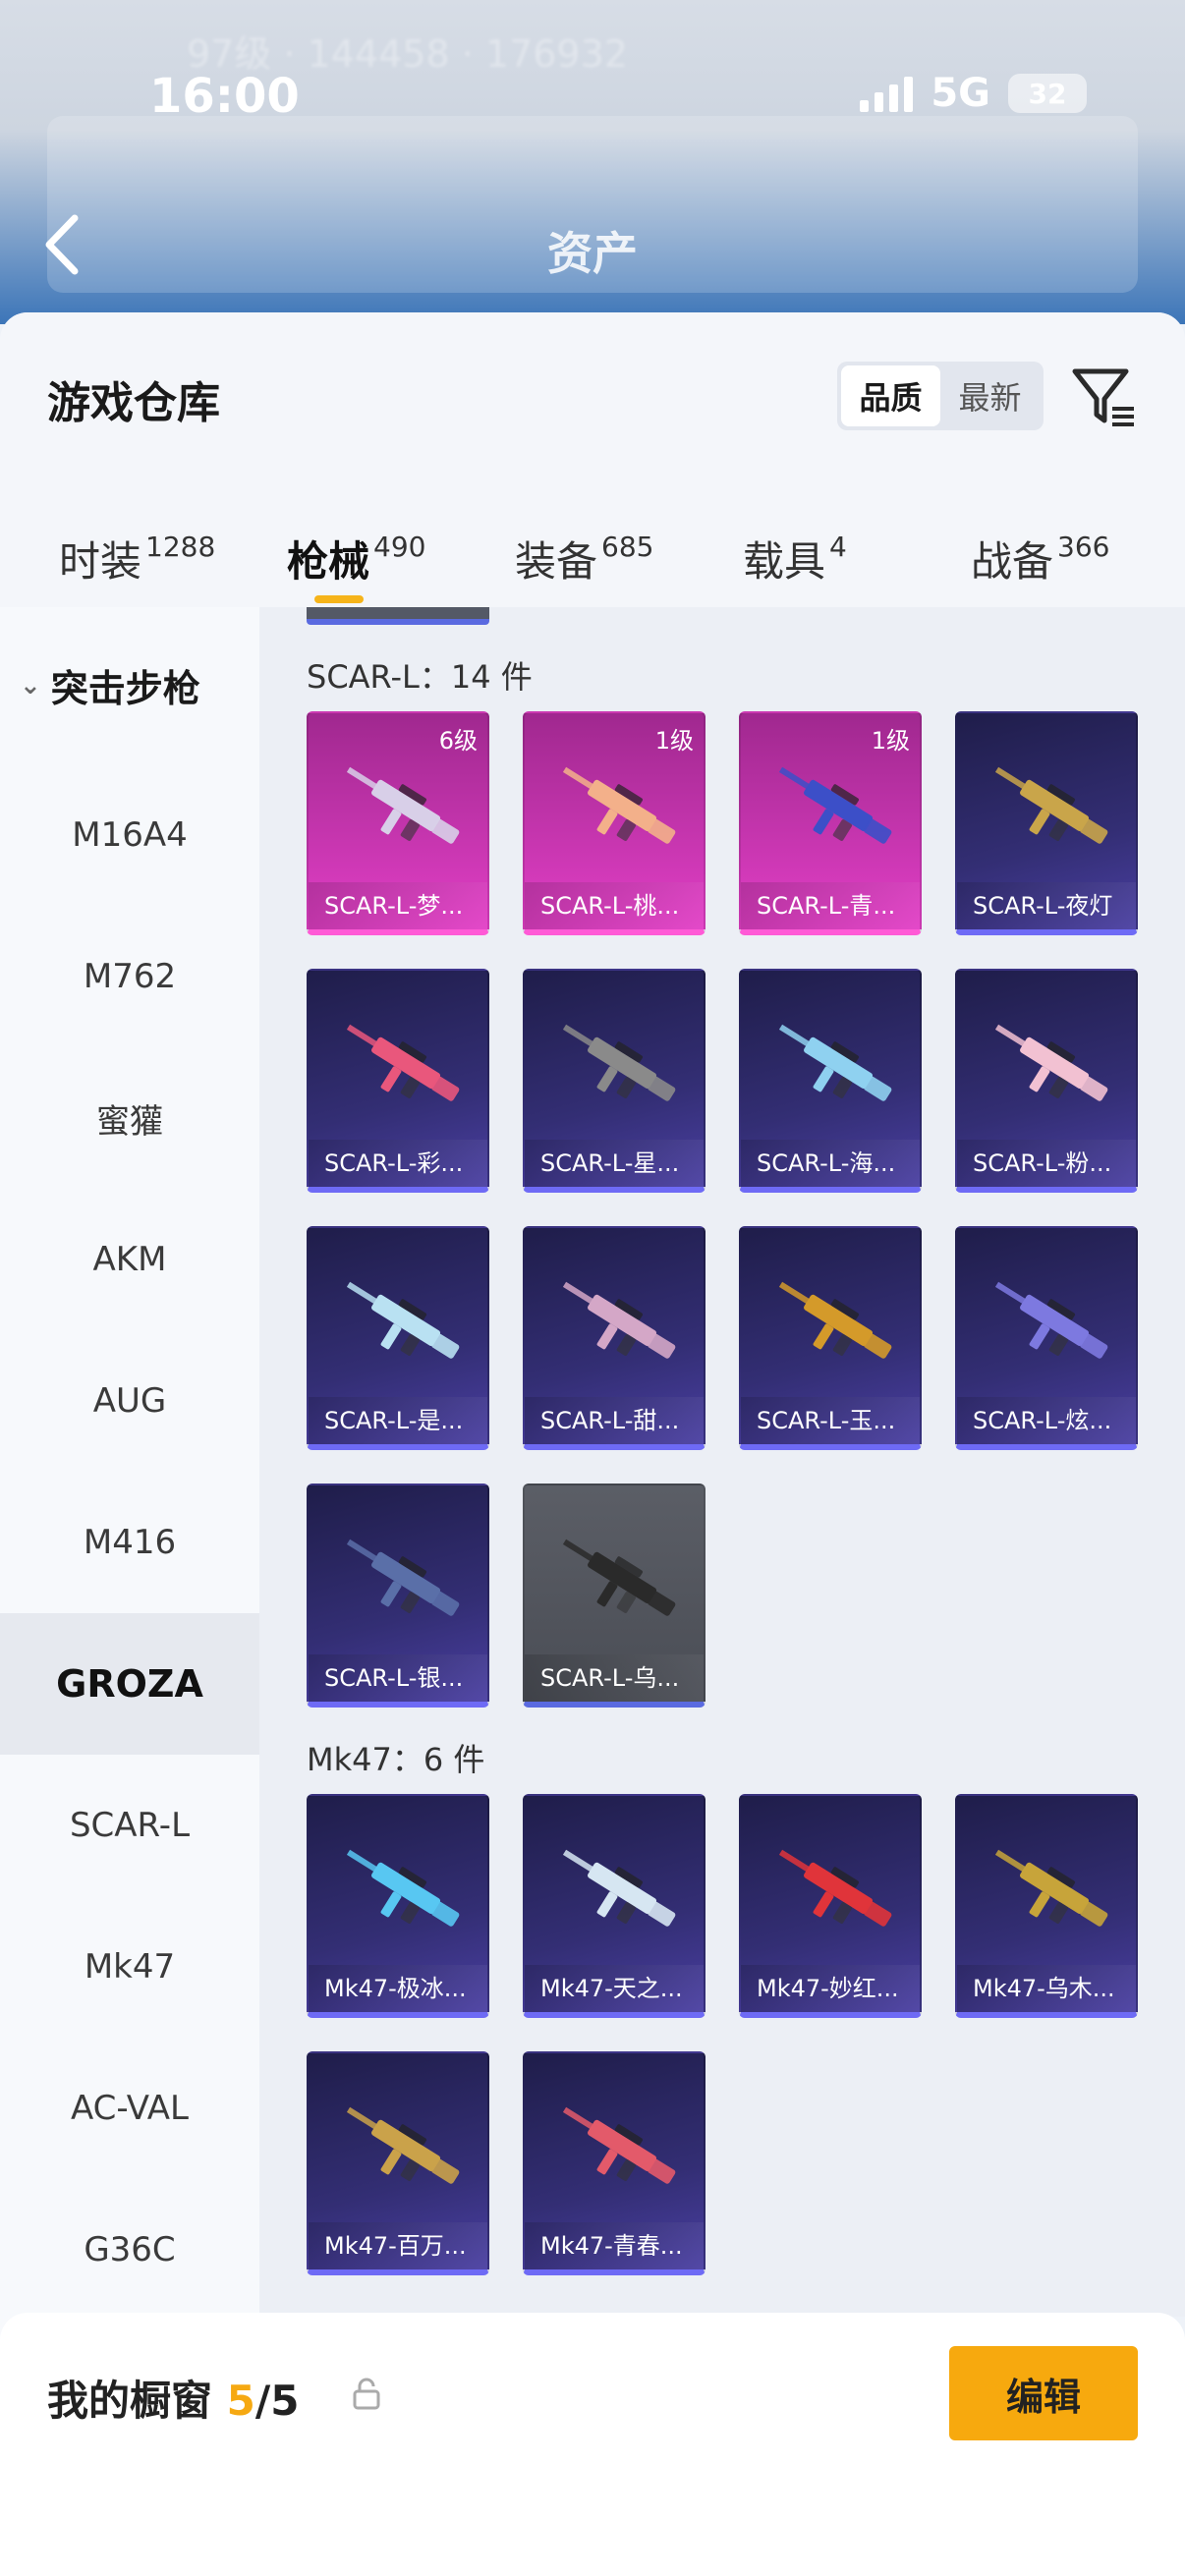  I want to click on warehouse-header: 游戏仓库 品质 最新 时装 1288 枪械 490 装备 685 载具 4 战备 366, so click(592, 459).